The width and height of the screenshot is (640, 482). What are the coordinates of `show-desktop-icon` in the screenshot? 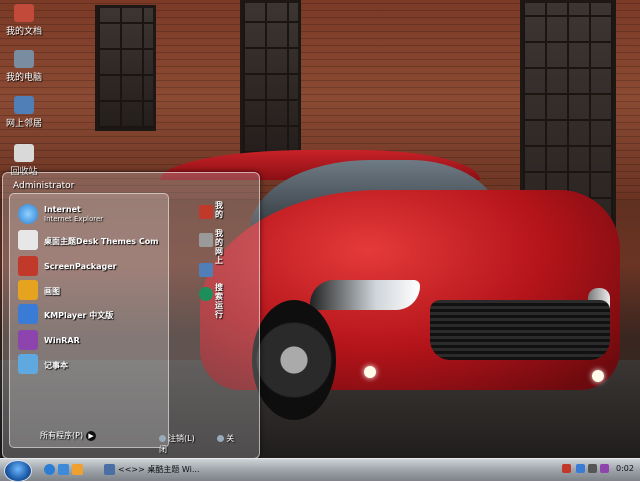 It's located at (63, 469).